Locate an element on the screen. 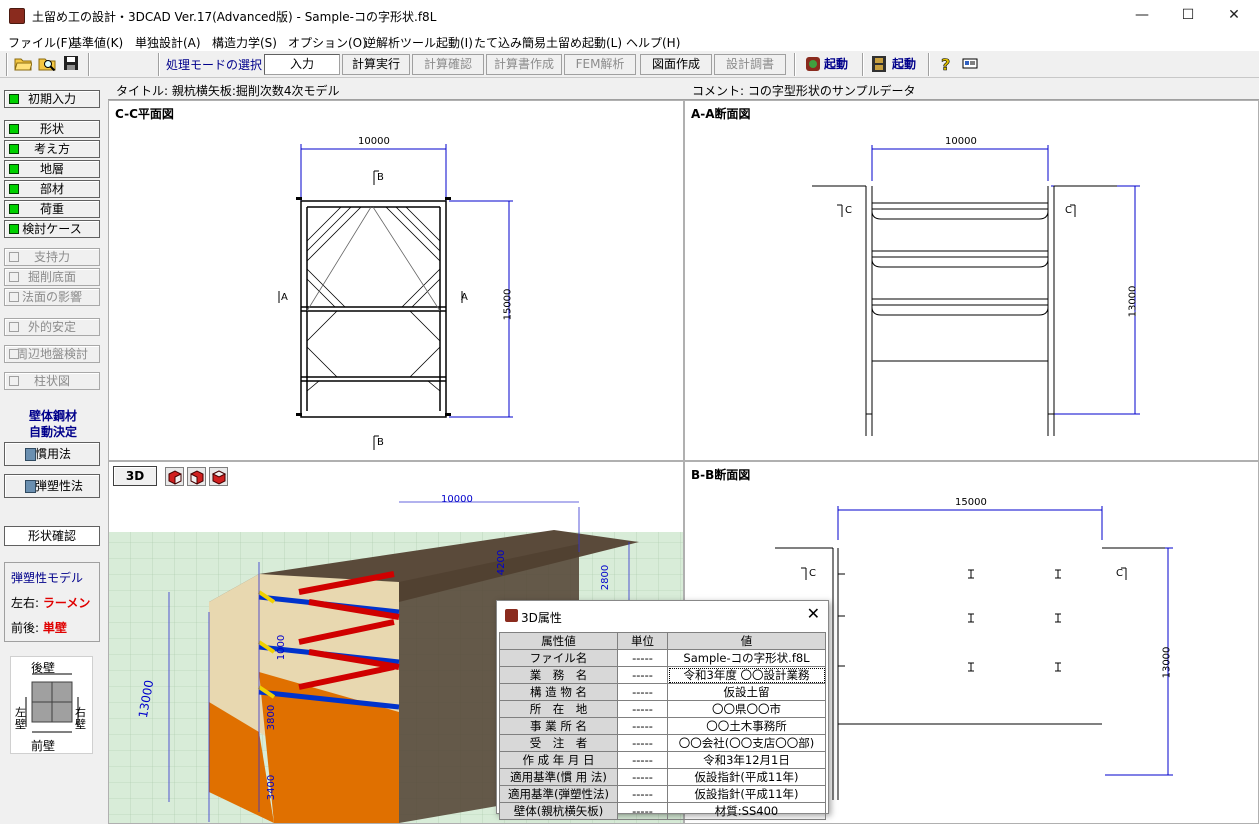  wall-back-label: 後壁 is located at coordinates (43, 668).